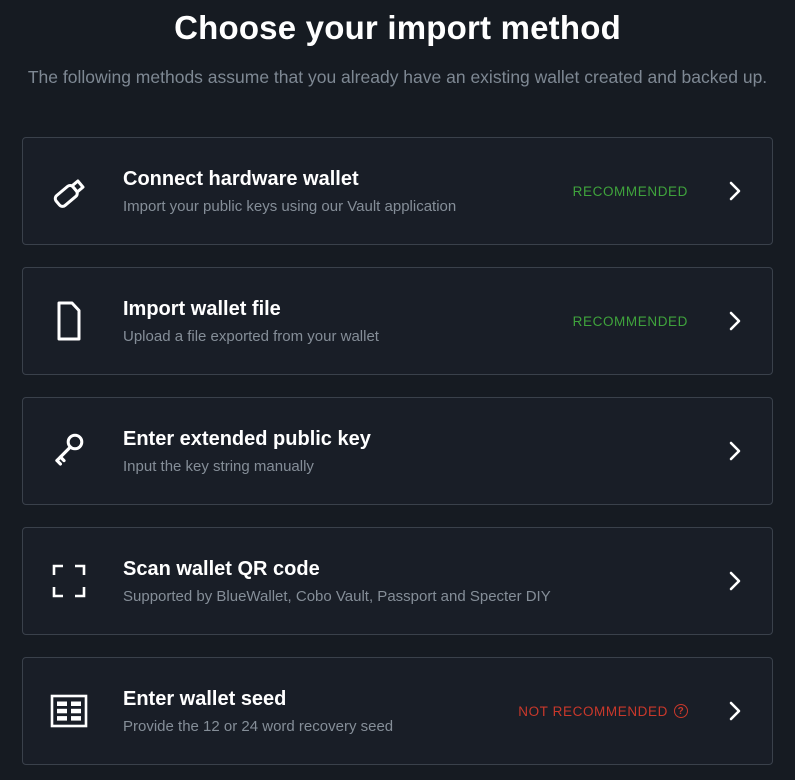 This screenshot has height=780, width=795. I want to click on method-description: Upload a file exported from your wallet, so click(251, 336).